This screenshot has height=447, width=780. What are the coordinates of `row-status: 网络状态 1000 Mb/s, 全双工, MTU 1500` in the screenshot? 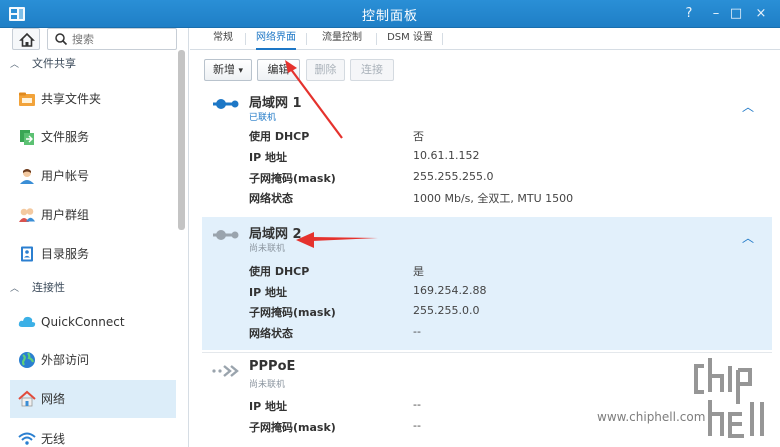 It's located at (411, 198).